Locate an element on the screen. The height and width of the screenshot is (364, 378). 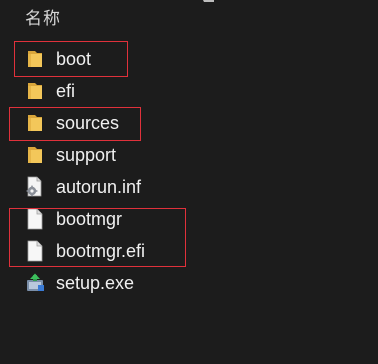
file-row-sources: sources is located at coordinates (149, 123).